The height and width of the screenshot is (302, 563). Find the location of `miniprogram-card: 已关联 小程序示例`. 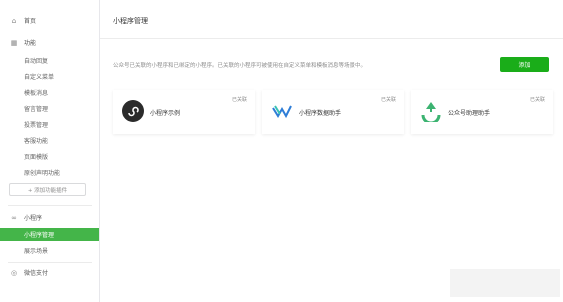

miniprogram-card: 已关联 小程序示例 is located at coordinates (184, 112).